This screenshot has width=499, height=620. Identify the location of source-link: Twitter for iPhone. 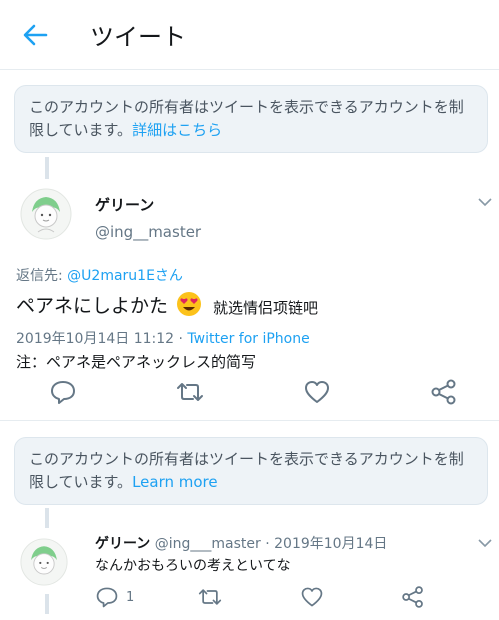
(248, 339).